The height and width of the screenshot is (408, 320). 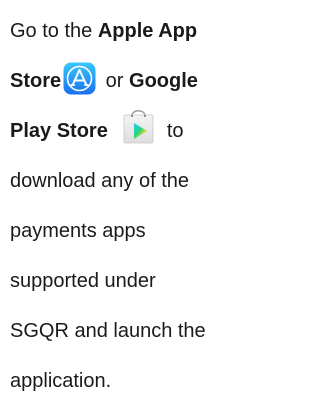 I want to click on google-play-store-icon, so click(x=138, y=125).